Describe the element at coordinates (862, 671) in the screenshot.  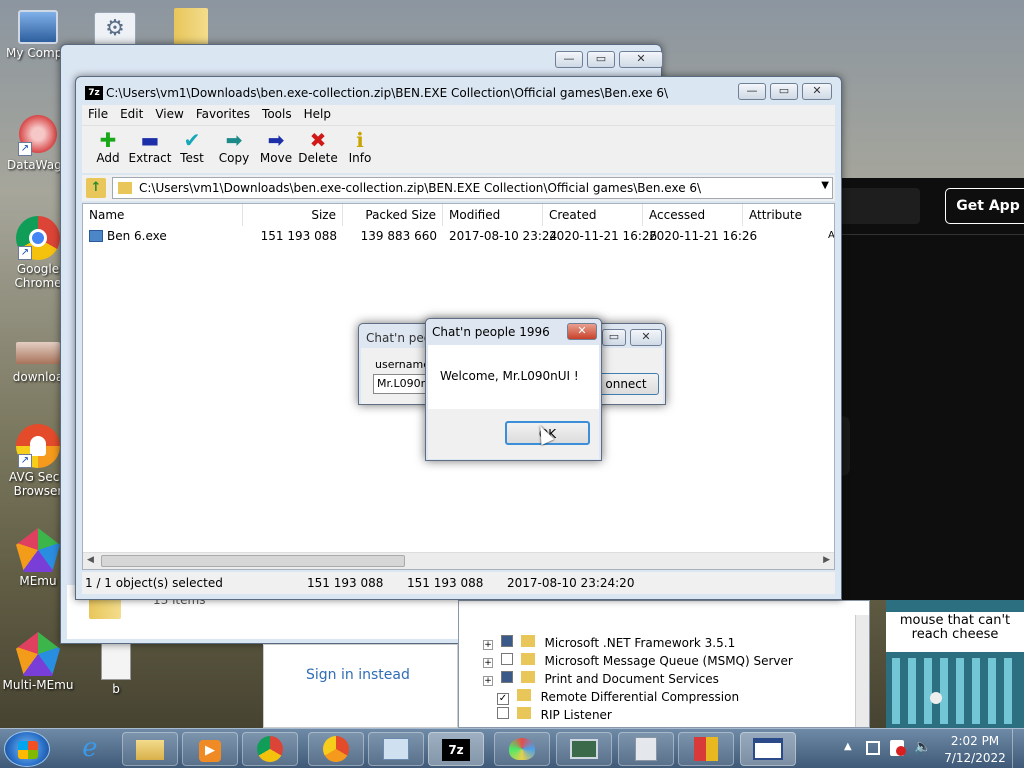
I see `features-scrollbar` at that location.